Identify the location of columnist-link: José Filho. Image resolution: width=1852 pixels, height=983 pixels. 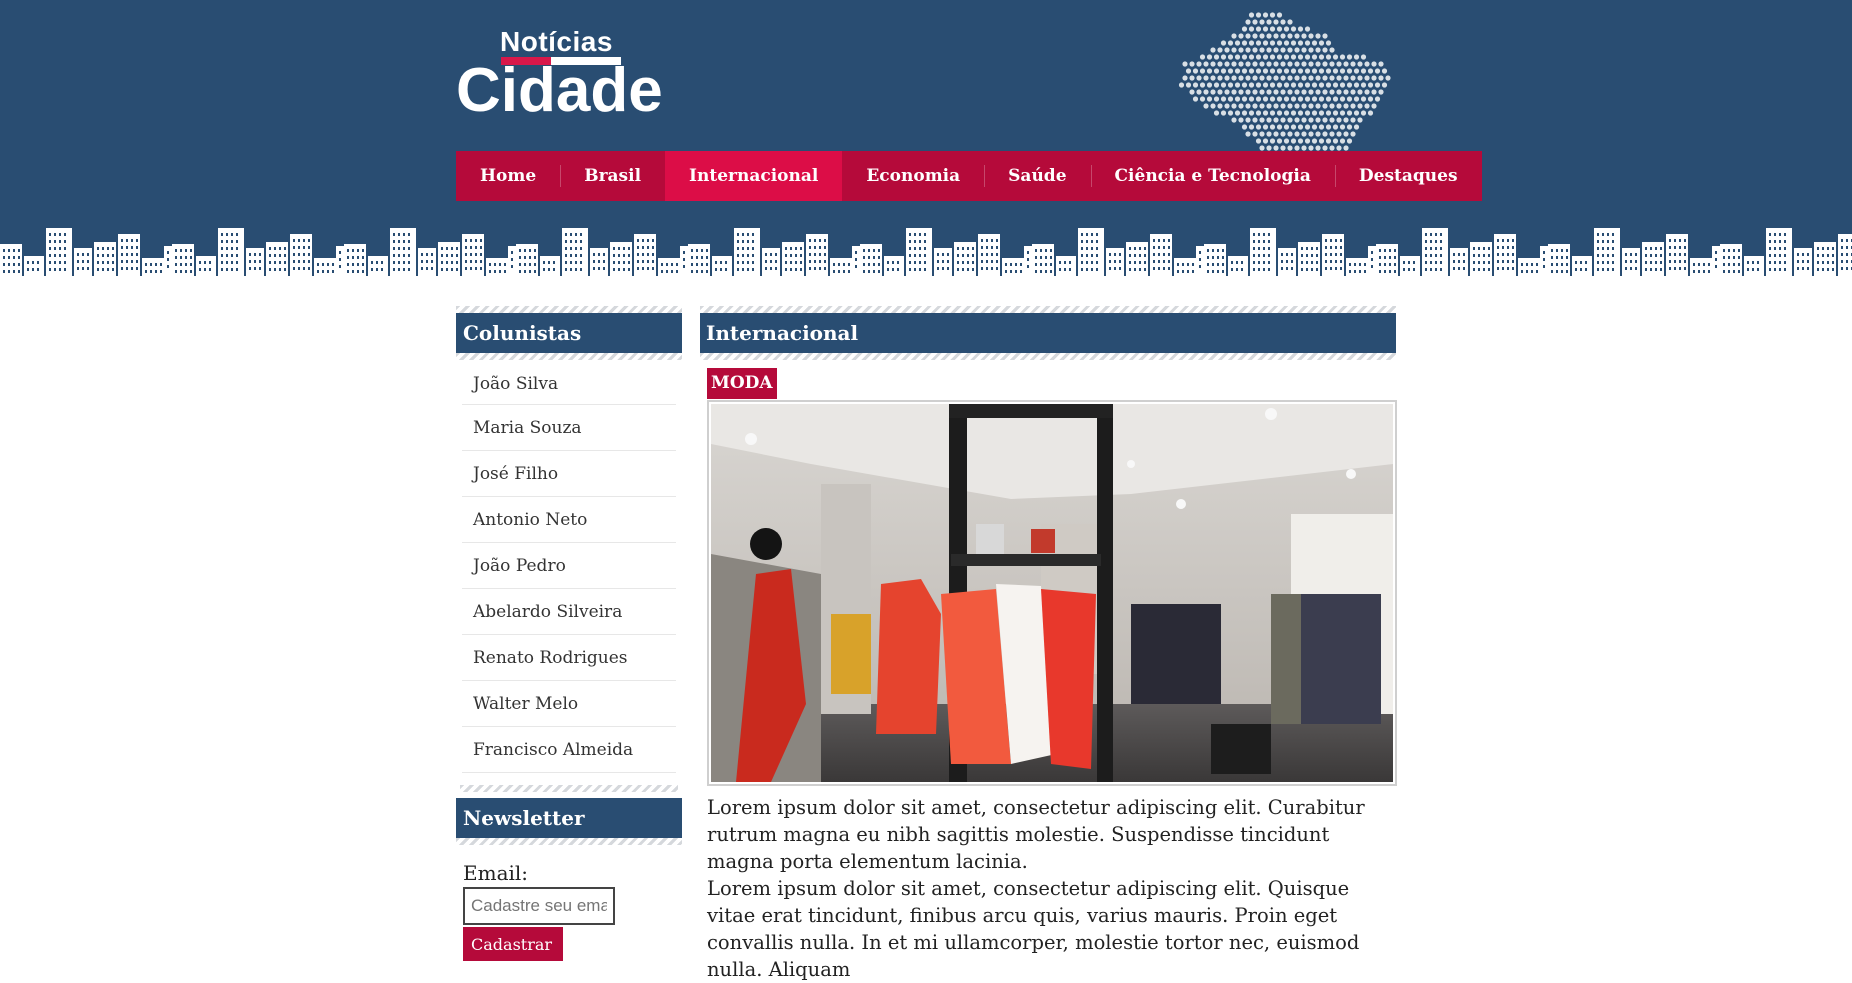
(569, 474).